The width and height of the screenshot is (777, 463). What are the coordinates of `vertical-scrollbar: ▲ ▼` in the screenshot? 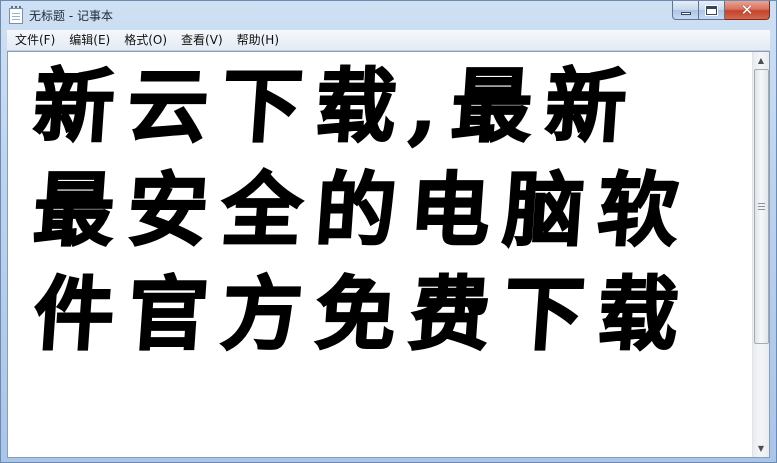 It's located at (760, 254).